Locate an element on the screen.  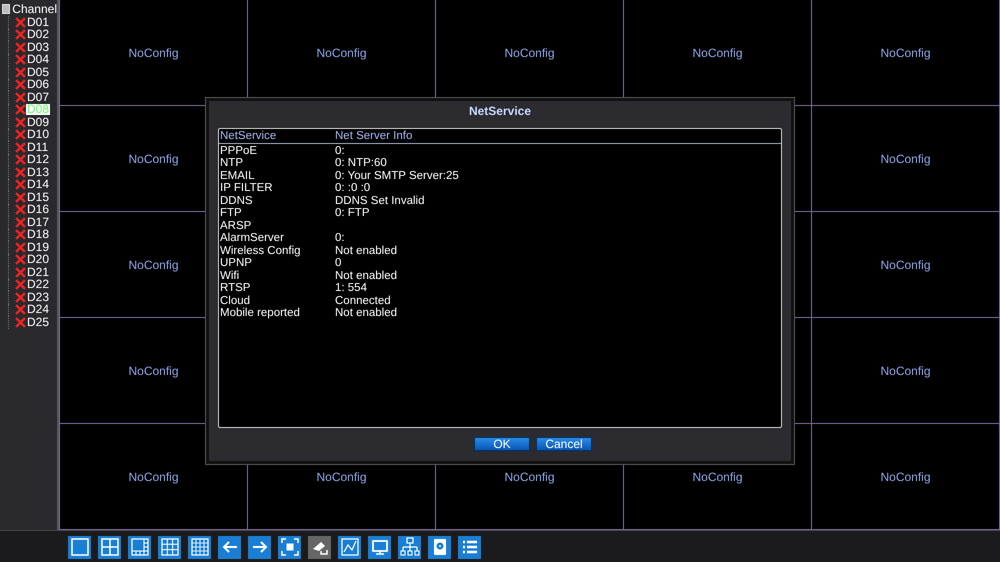
channel-item: D16 is located at coordinates (38, 210).